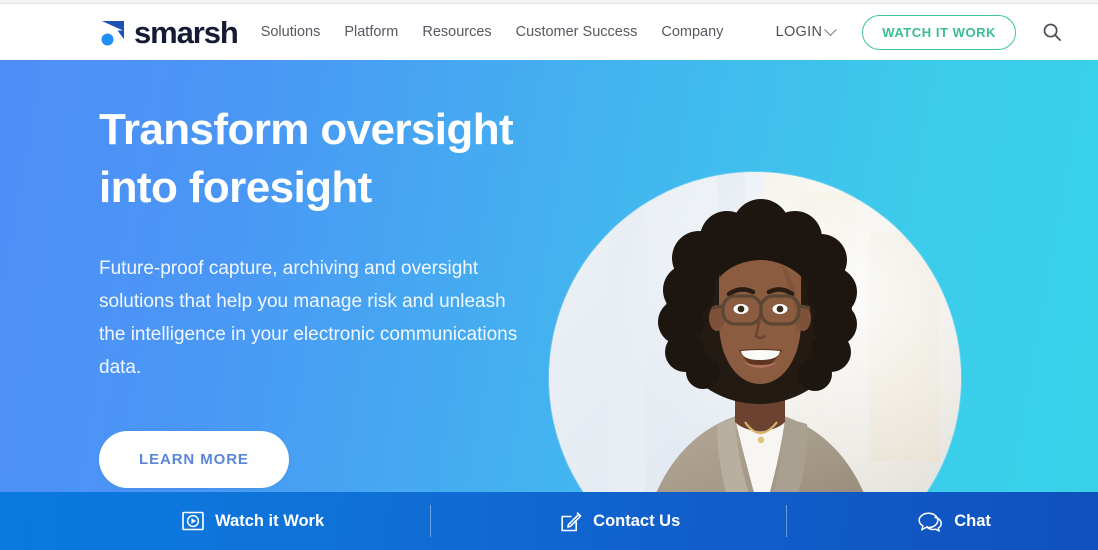 The image size is (1098, 550). What do you see at coordinates (972, 520) in the screenshot?
I see `action-chat-label: Chat` at bounding box center [972, 520].